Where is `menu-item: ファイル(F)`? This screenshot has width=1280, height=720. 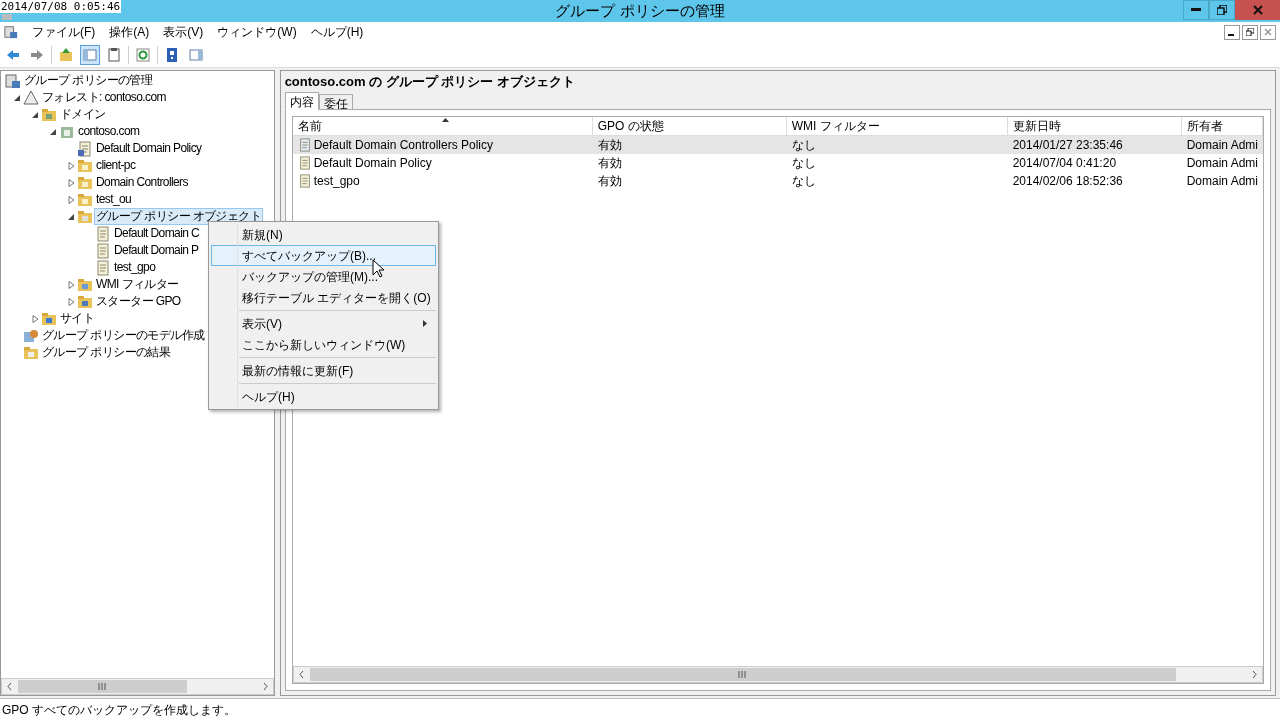
menu-item: ファイル(F) is located at coordinates (64, 32).